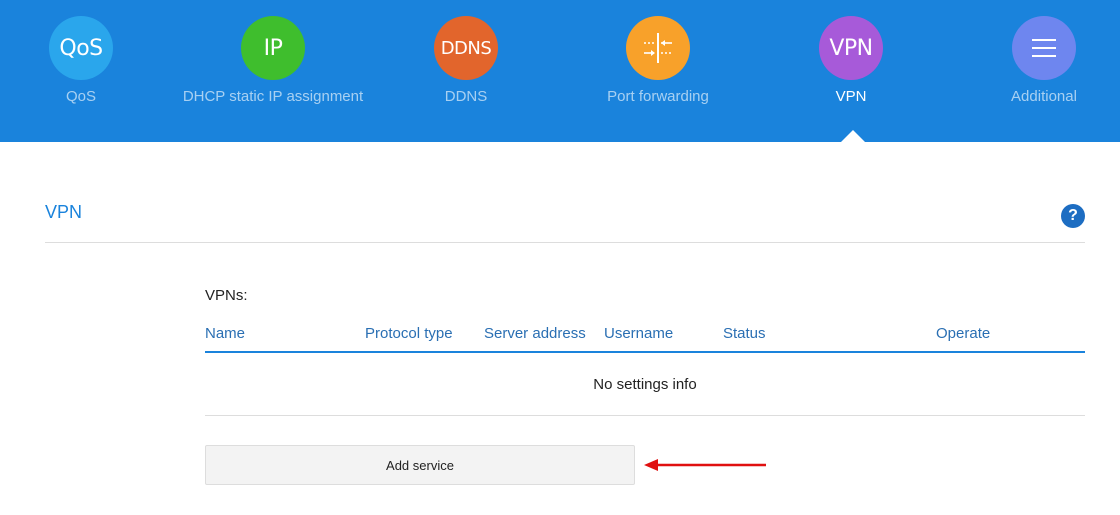  Describe the element at coordinates (466, 96) in the screenshot. I see `nav-item-label: DDNS` at that location.